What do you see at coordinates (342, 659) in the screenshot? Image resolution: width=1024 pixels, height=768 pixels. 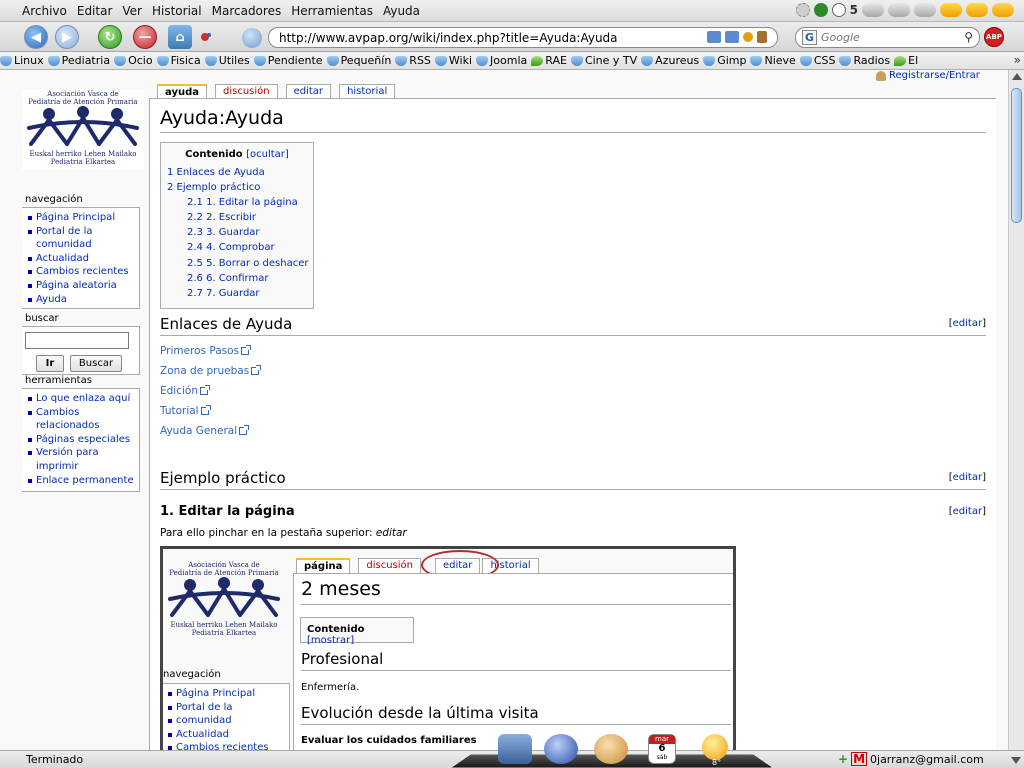 I see `embedded-heading: Profesional` at bounding box center [342, 659].